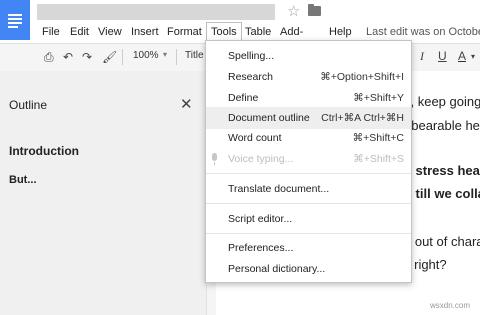  What do you see at coordinates (378, 98) in the screenshot?
I see `menu-item-shortcut: ⌘+Shift+Y` at bounding box center [378, 98].